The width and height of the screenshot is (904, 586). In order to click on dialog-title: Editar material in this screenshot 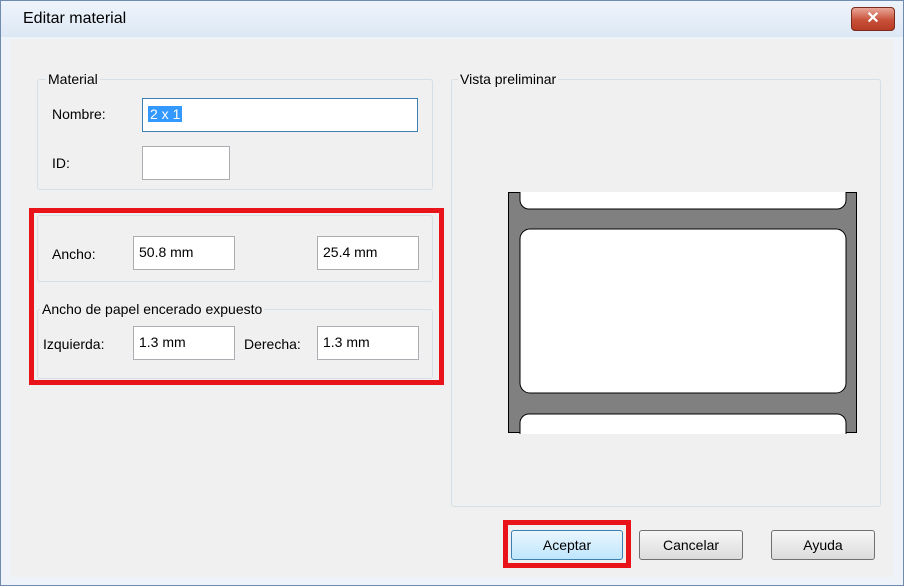, I will do `click(75, 18)`.